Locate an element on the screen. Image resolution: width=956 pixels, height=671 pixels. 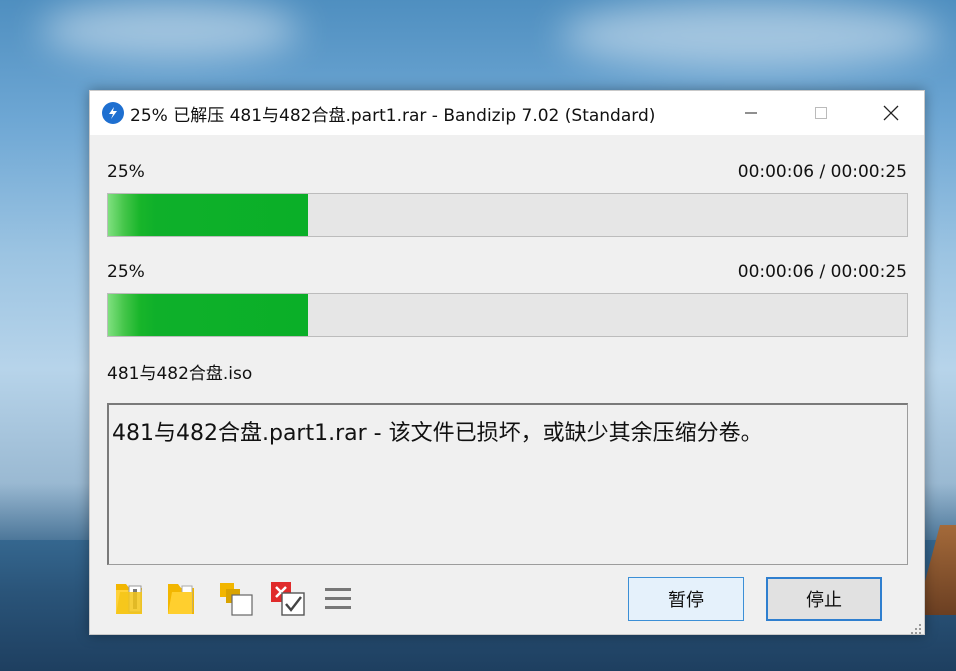
total-progress-percent: 25% is located at coordinates (126, 172).